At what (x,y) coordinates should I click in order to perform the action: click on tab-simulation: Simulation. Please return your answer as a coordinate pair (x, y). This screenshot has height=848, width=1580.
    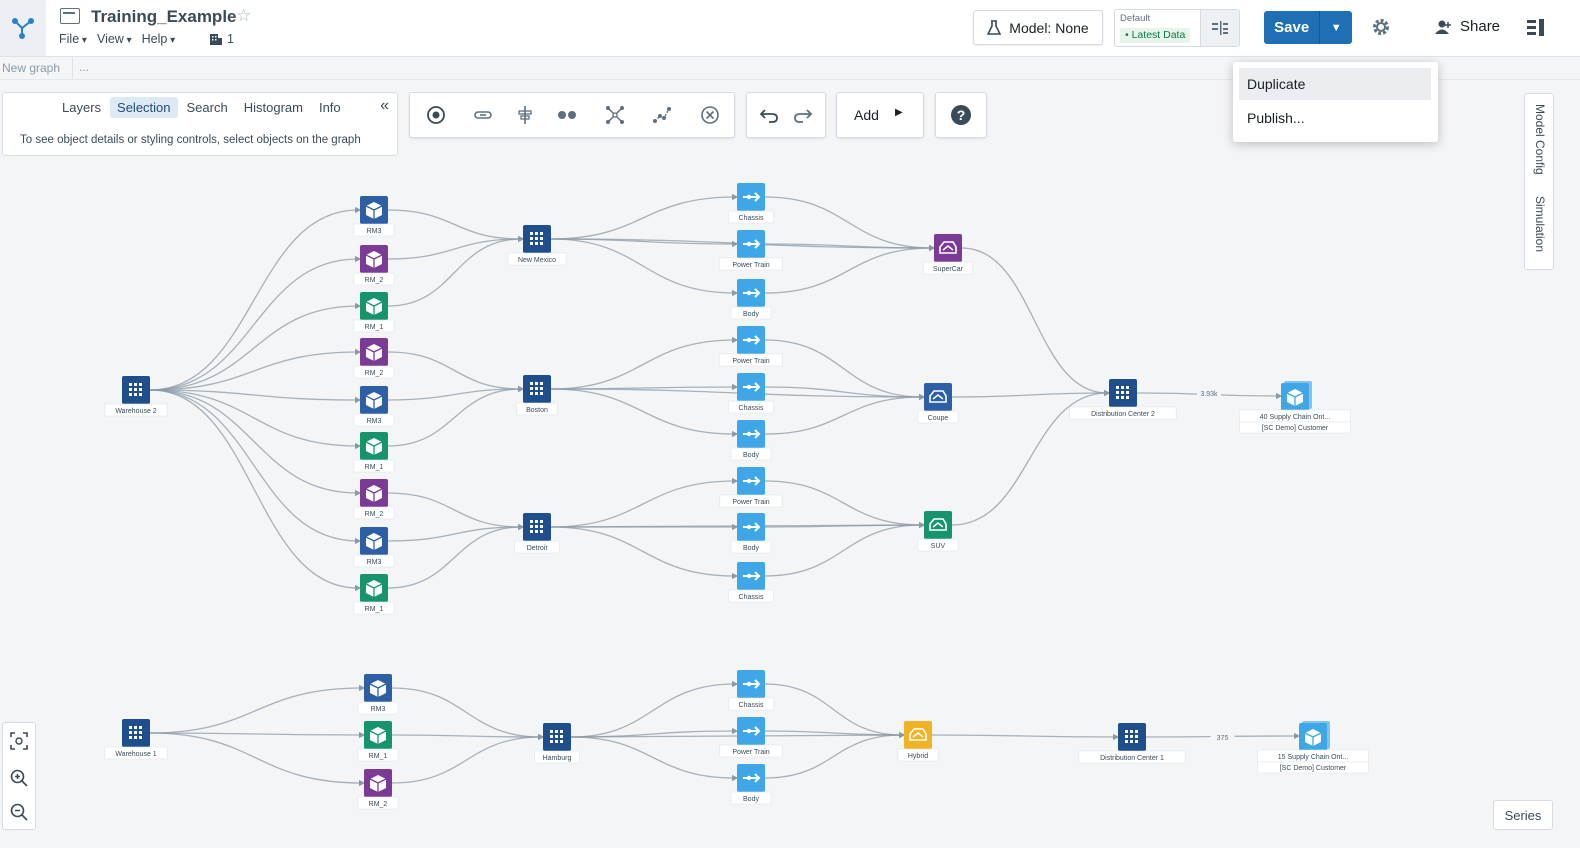
    Looking at the image, I should click on (1540, 224).